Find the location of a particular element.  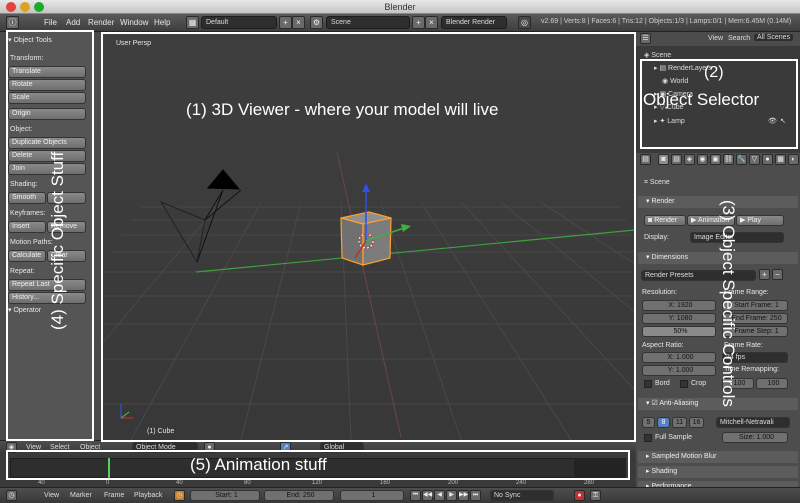

motion-blur-panel-label: Sampled Motion Blur is located at coordinates (684, 456).